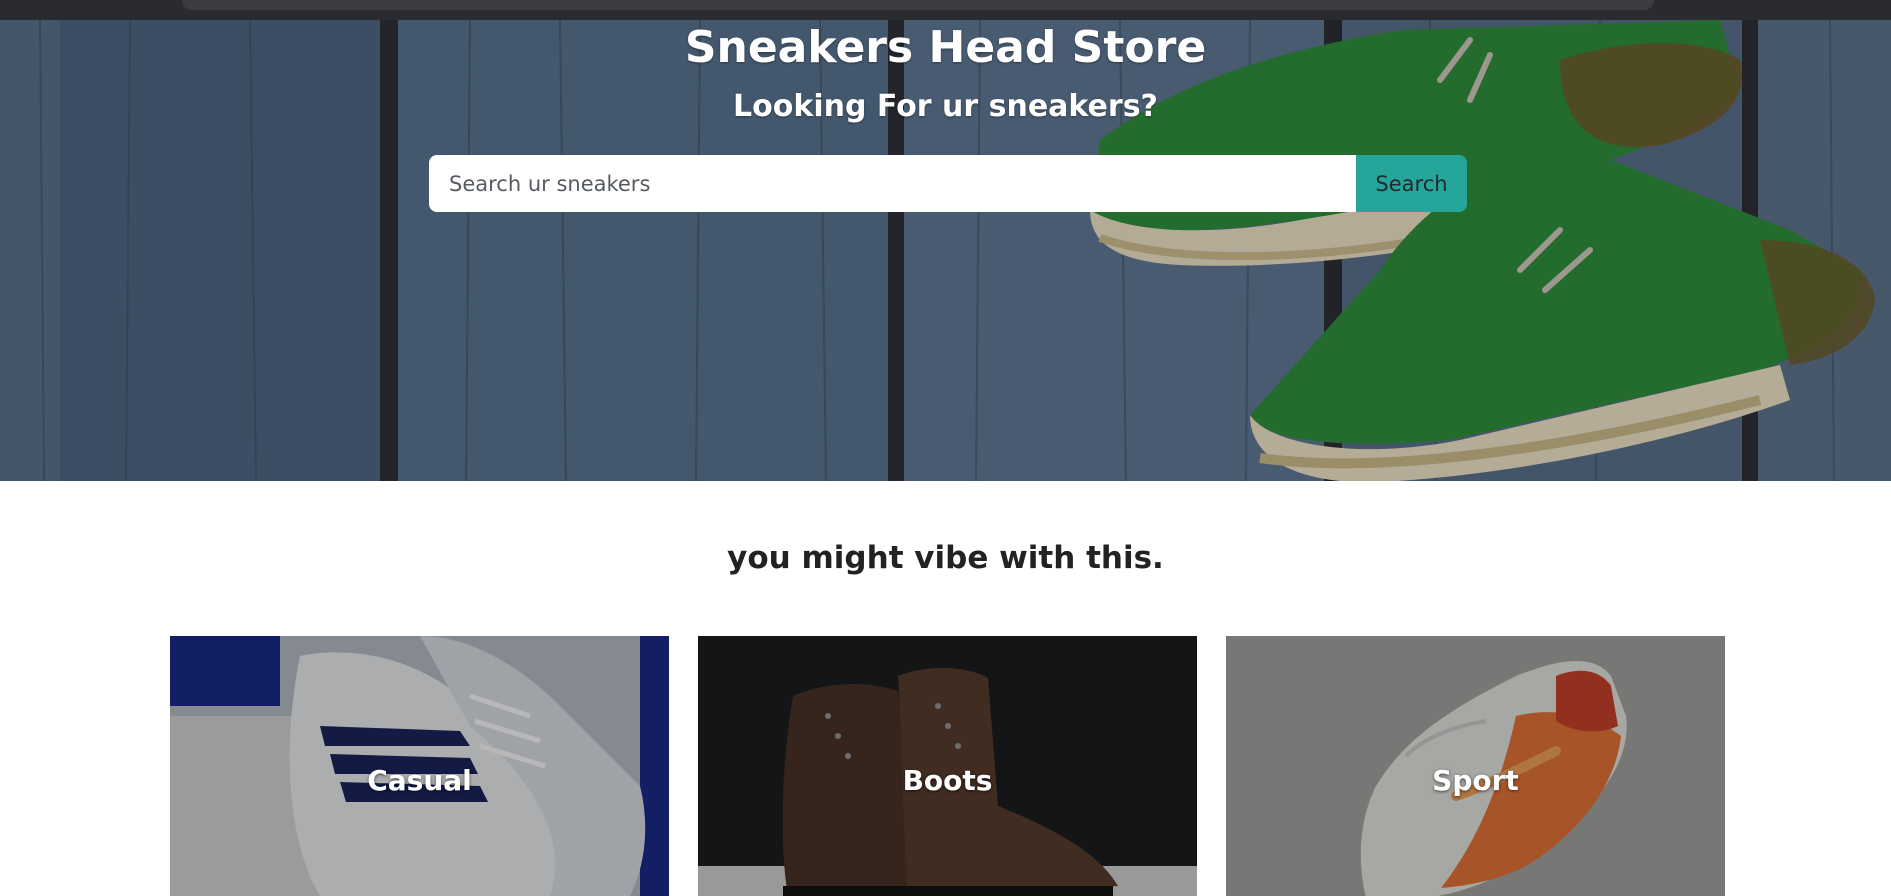 The height and width of the screenshot is (896, 1891). Describe the element at coordinates (892, 183) in the screenshot. I see `search-input` at that location.